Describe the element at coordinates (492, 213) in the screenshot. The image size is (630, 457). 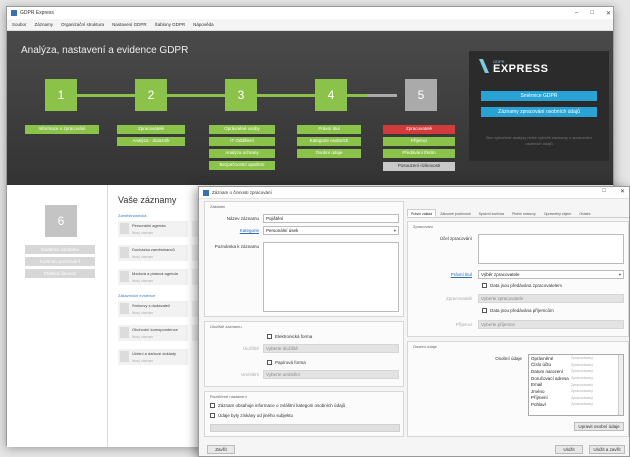
I see `tab-spravni-kontrola: Správní kontrola` at that location.